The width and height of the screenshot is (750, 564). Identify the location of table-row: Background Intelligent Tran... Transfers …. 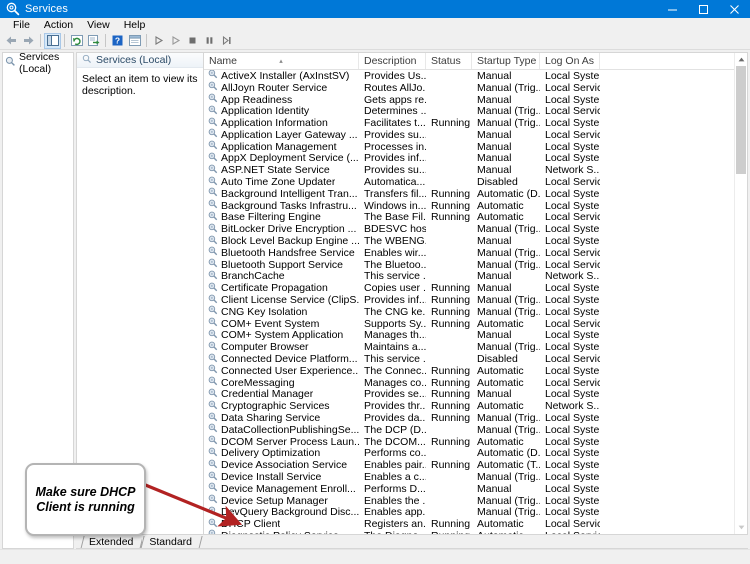
(475, 194).